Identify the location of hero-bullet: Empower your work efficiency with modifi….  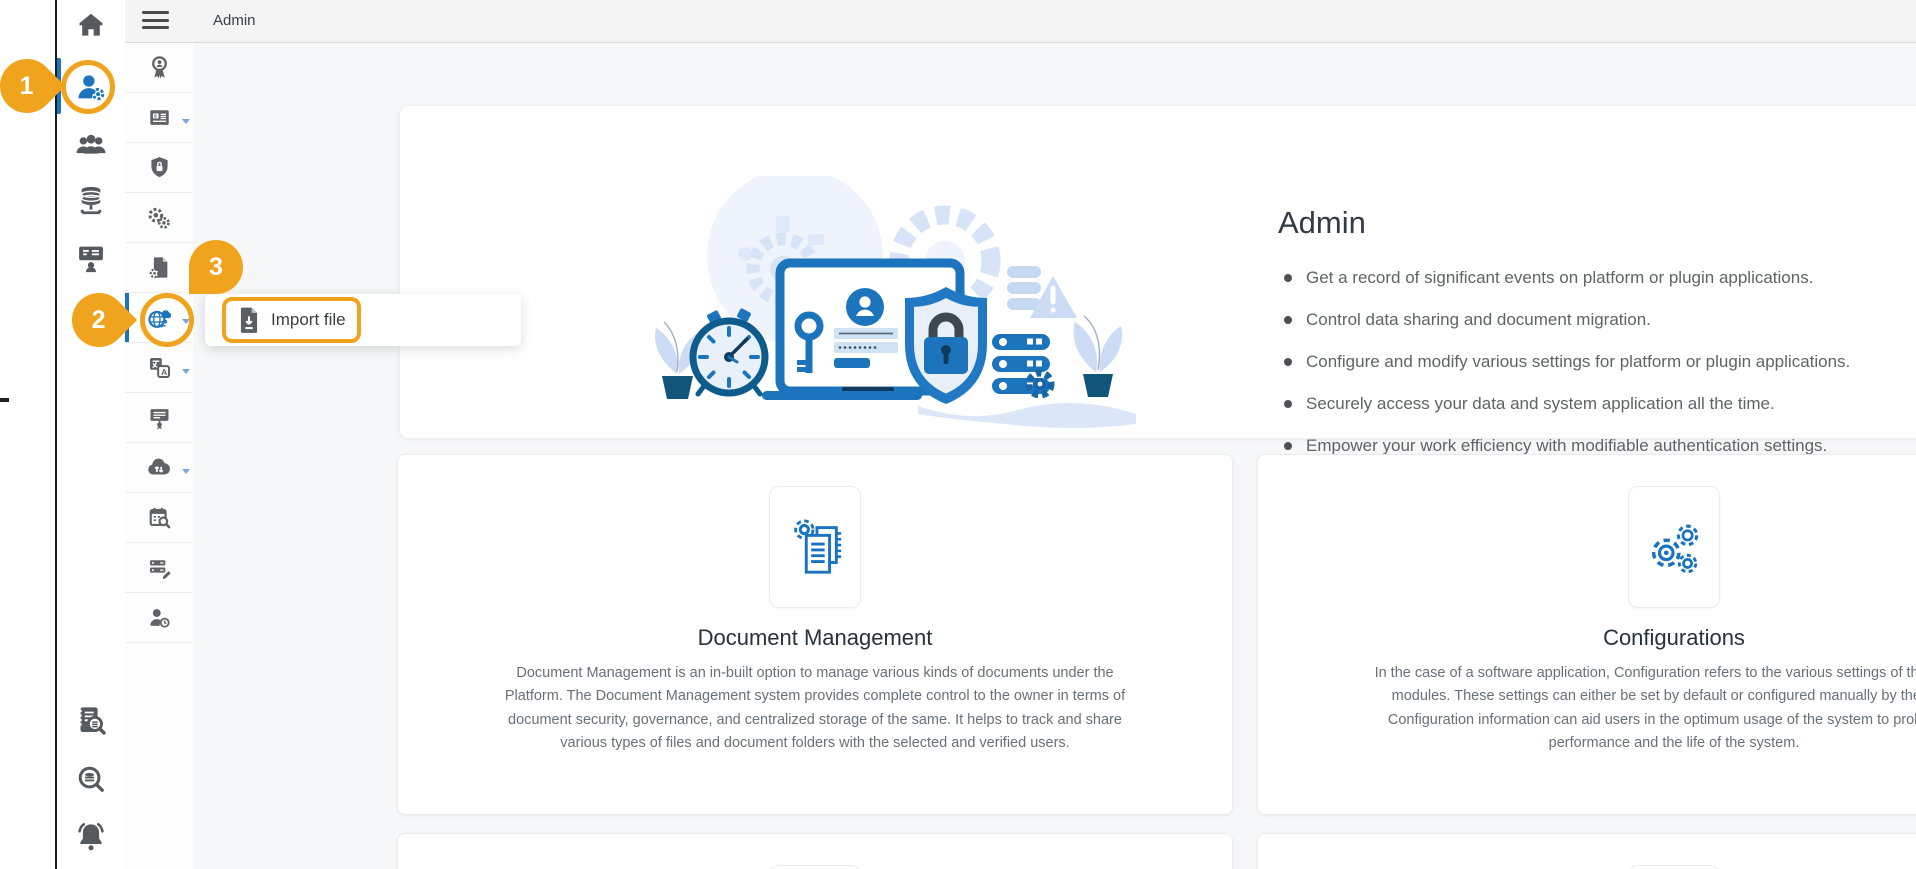
(1555, 446).